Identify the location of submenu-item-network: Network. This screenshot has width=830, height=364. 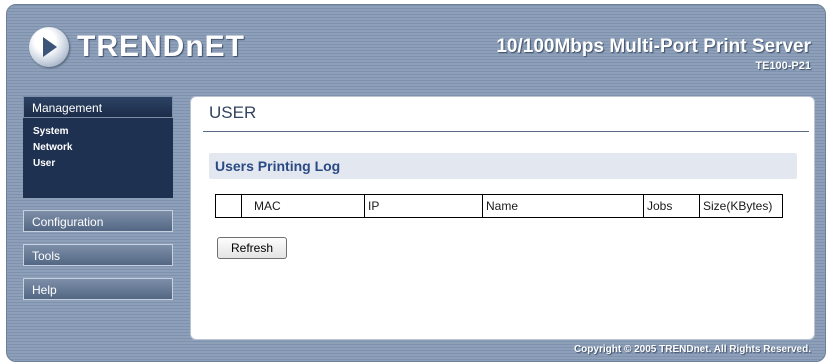
(98, 148).